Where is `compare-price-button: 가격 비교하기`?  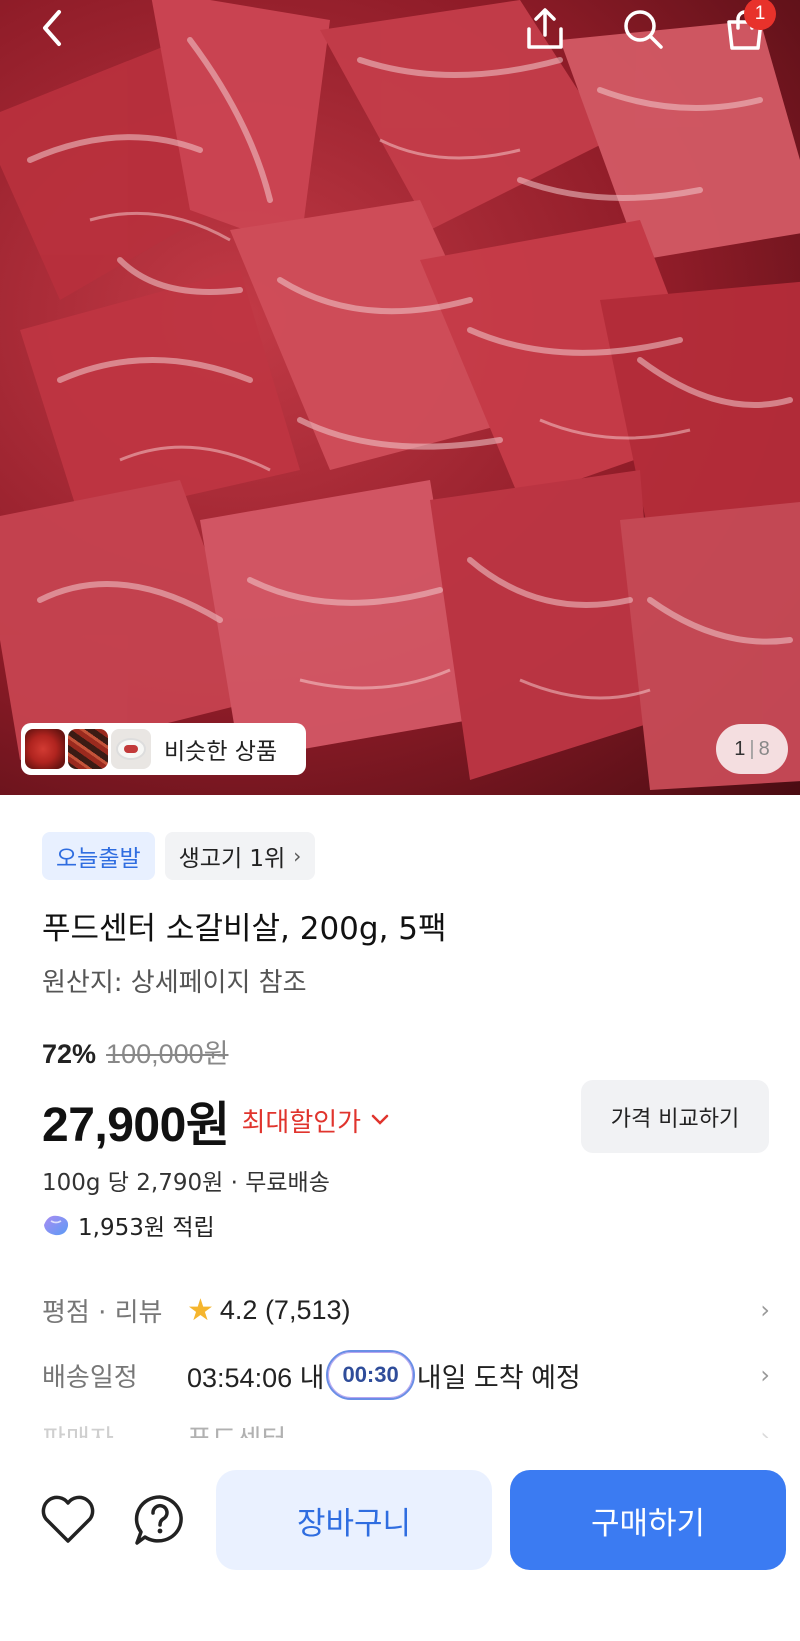 compare-price-button: 가격 비교하기 is located at coordinates (675, 1116).